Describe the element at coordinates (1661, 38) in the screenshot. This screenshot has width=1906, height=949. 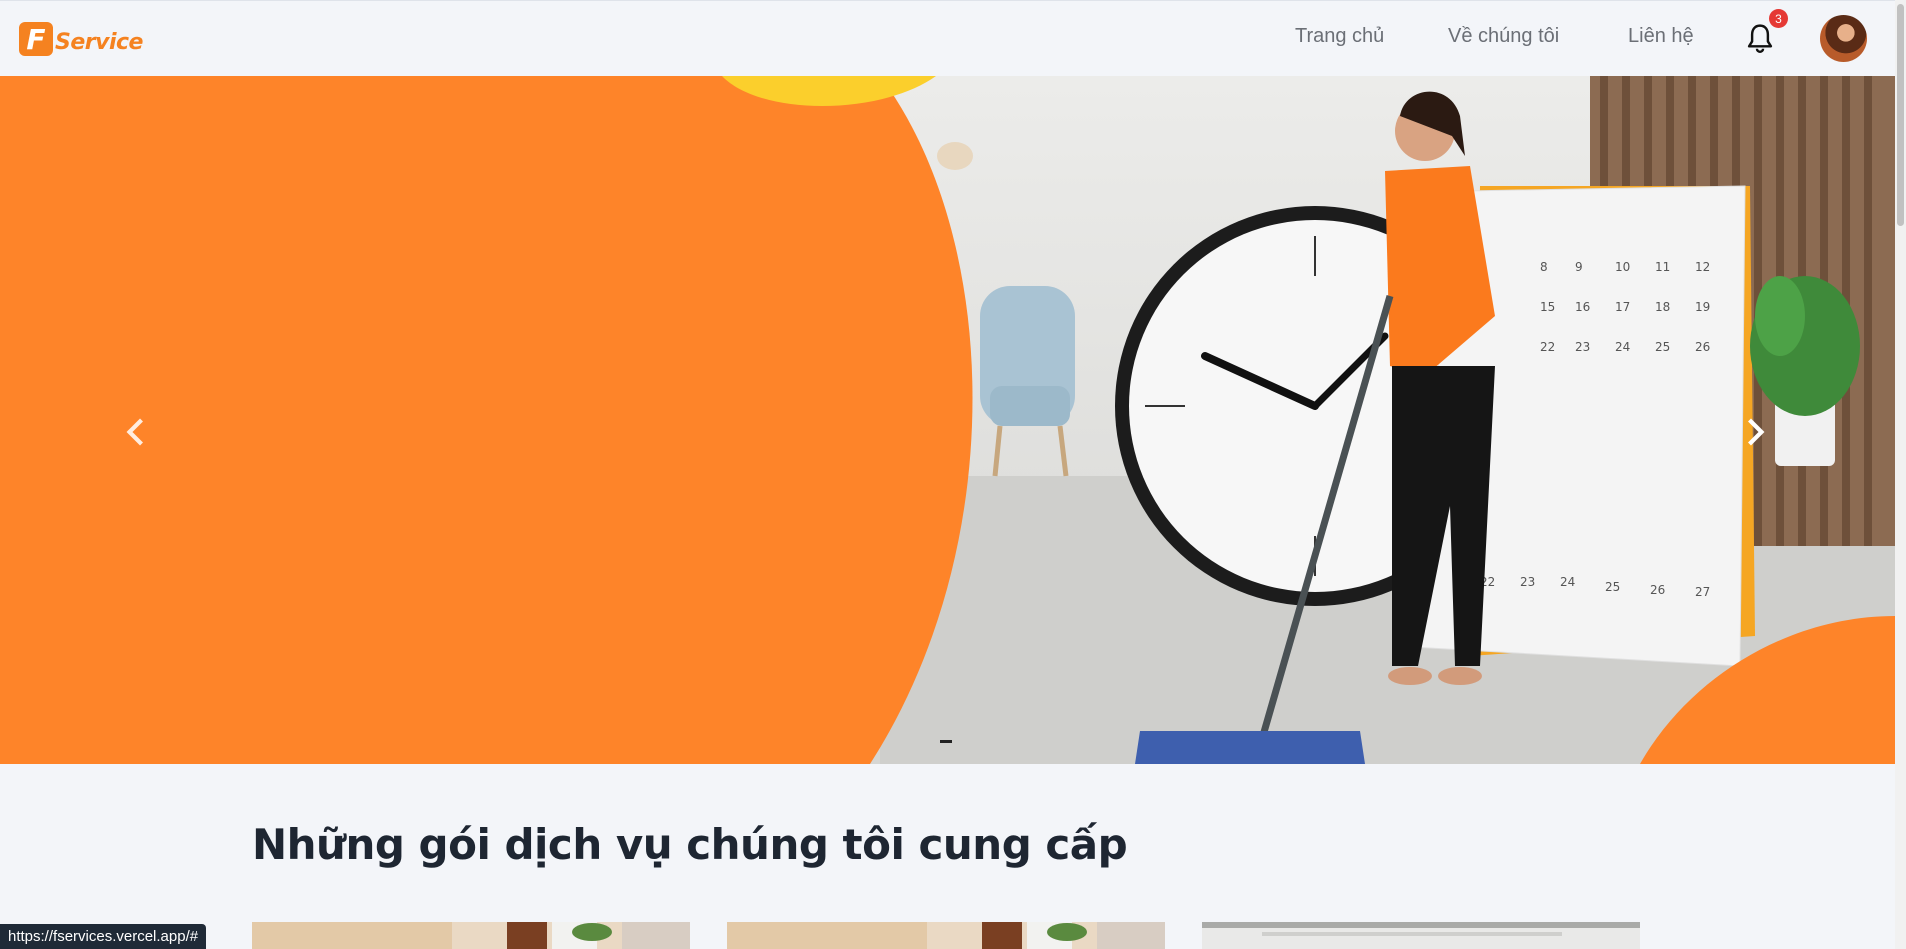
I see `nav-contact-link: Liên hệ` at that location.